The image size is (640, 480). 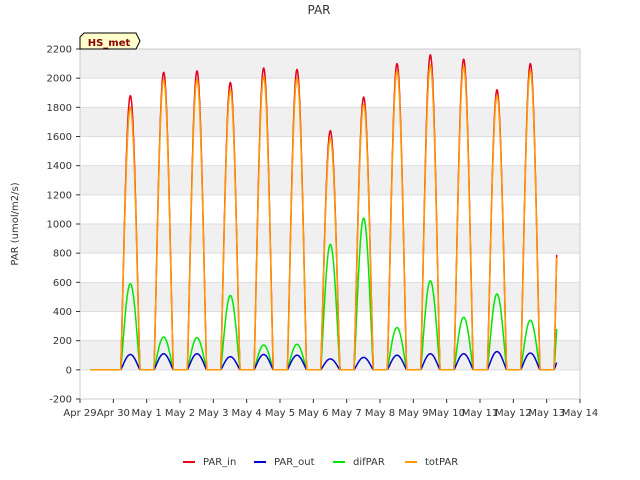 What do you see at coordinates (546, 413) in the screenshot?
I see `x-tick-label: May 13` at bounding box center [546, 413].